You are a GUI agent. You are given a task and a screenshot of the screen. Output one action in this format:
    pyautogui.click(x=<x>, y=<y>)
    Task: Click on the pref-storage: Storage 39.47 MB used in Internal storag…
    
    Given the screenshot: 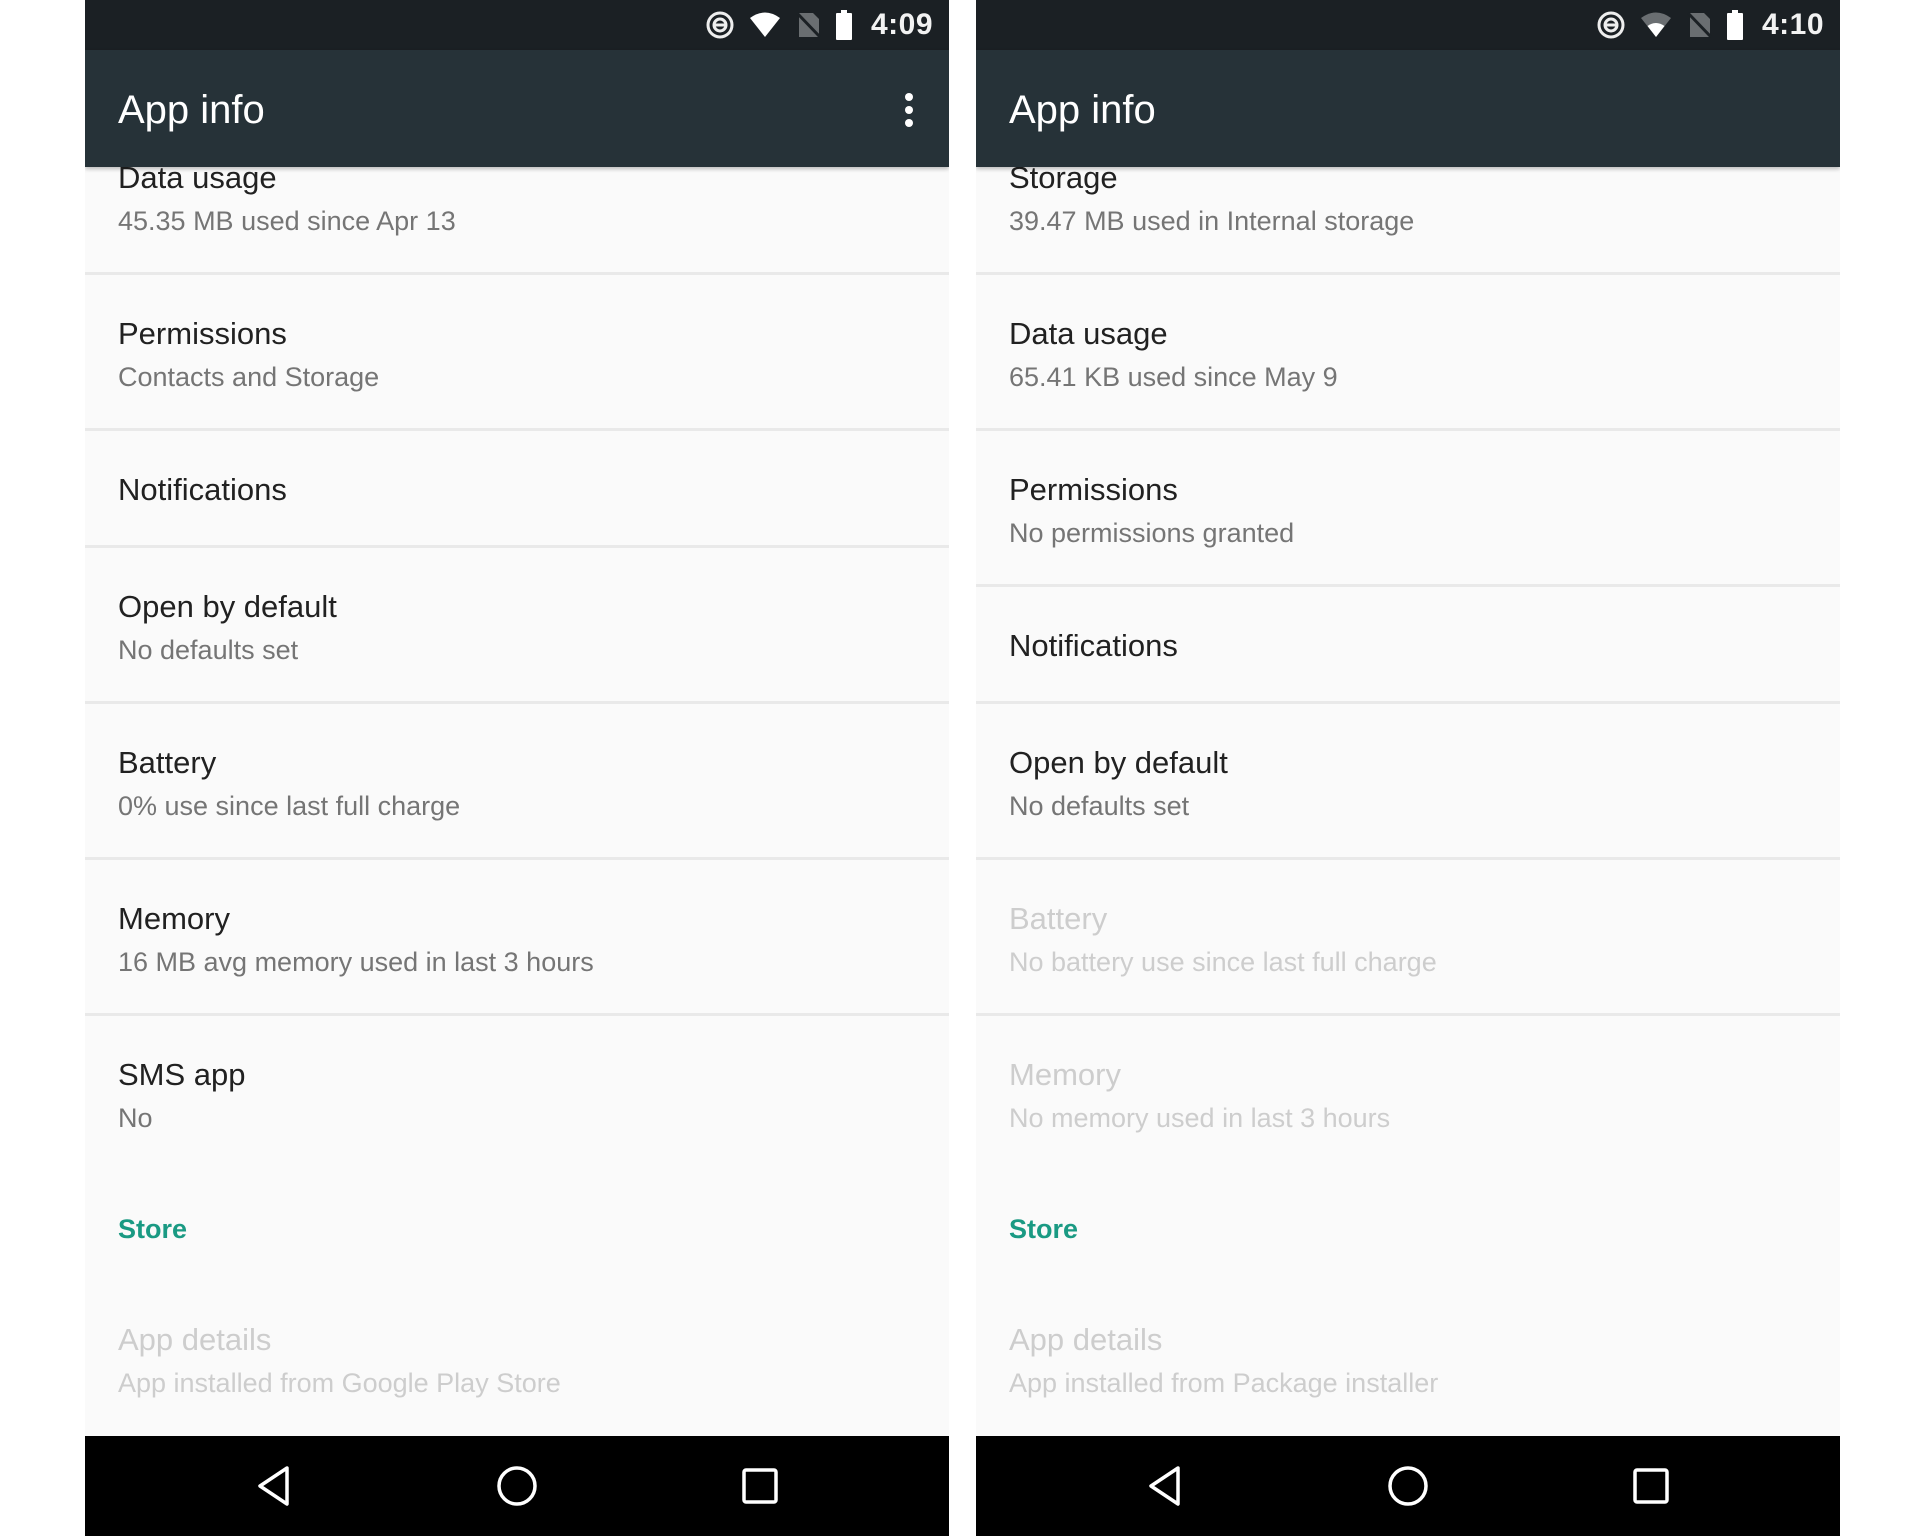 What is the action you would take?
    pyautogui.click(x=1408, y=221)
    